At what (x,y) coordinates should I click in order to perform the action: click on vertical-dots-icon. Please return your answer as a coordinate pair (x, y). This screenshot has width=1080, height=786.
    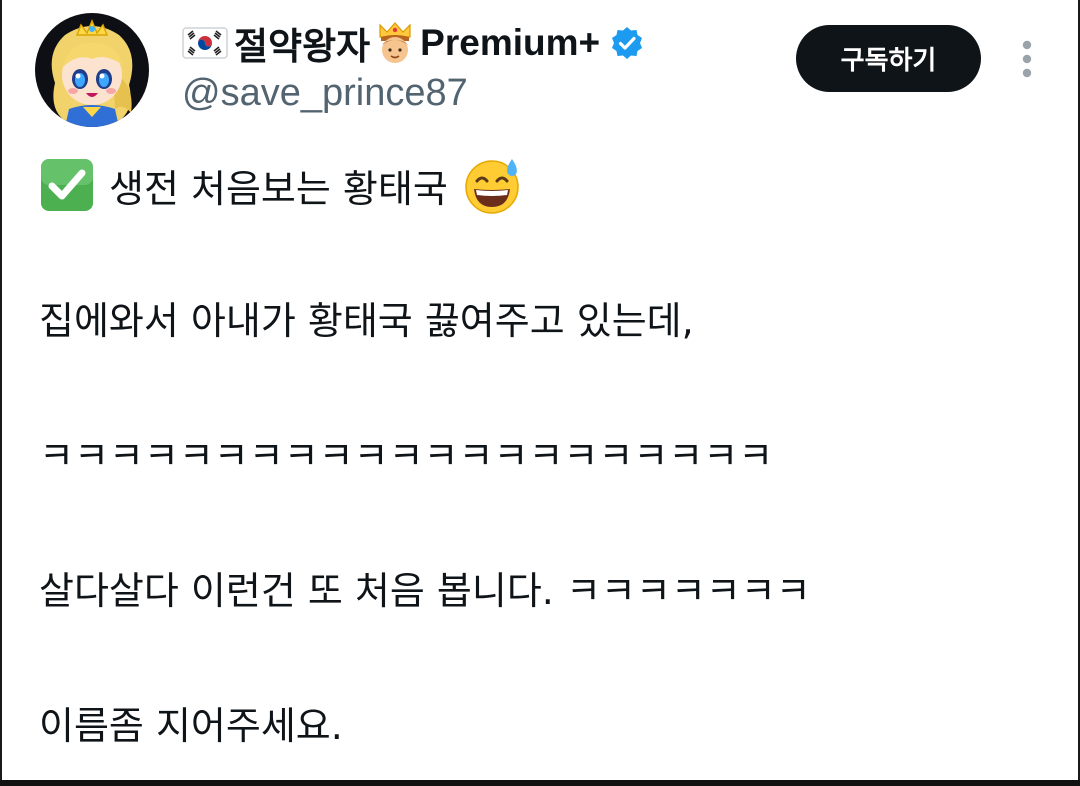
    Looking at the image, I should click on (1027, 59).